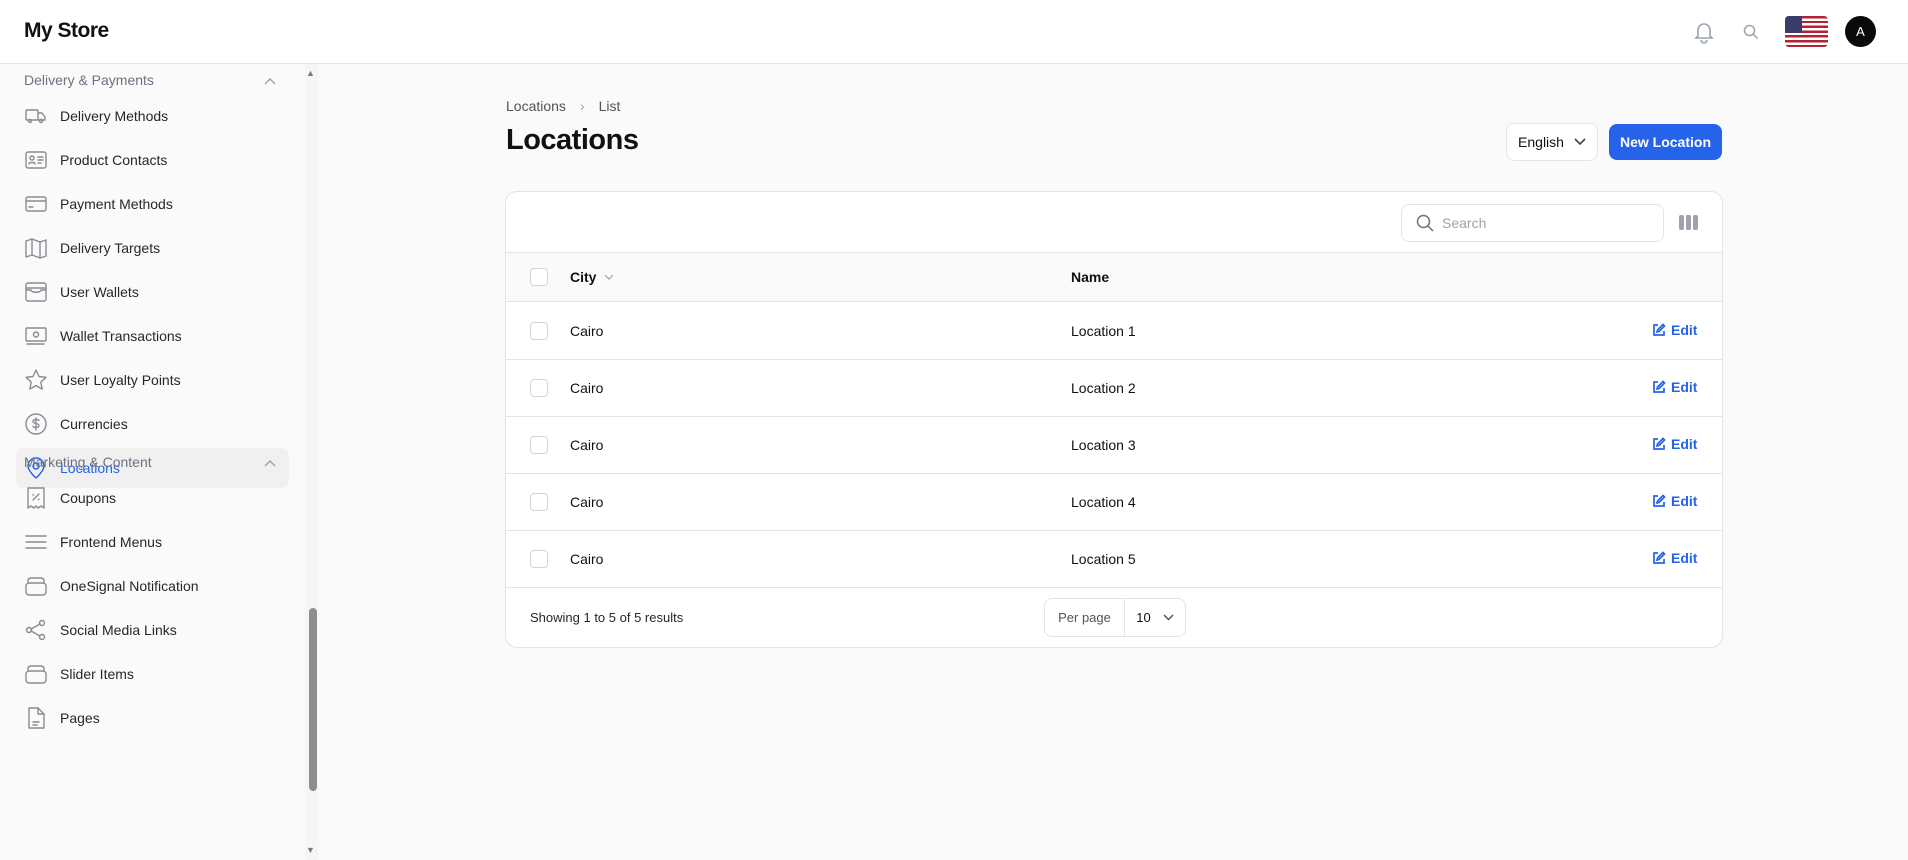  What do you see at coordinates (536, 106) in the screenshot?
I see `breadcrumb-locations: Locations` at bounding box center [536, 106].